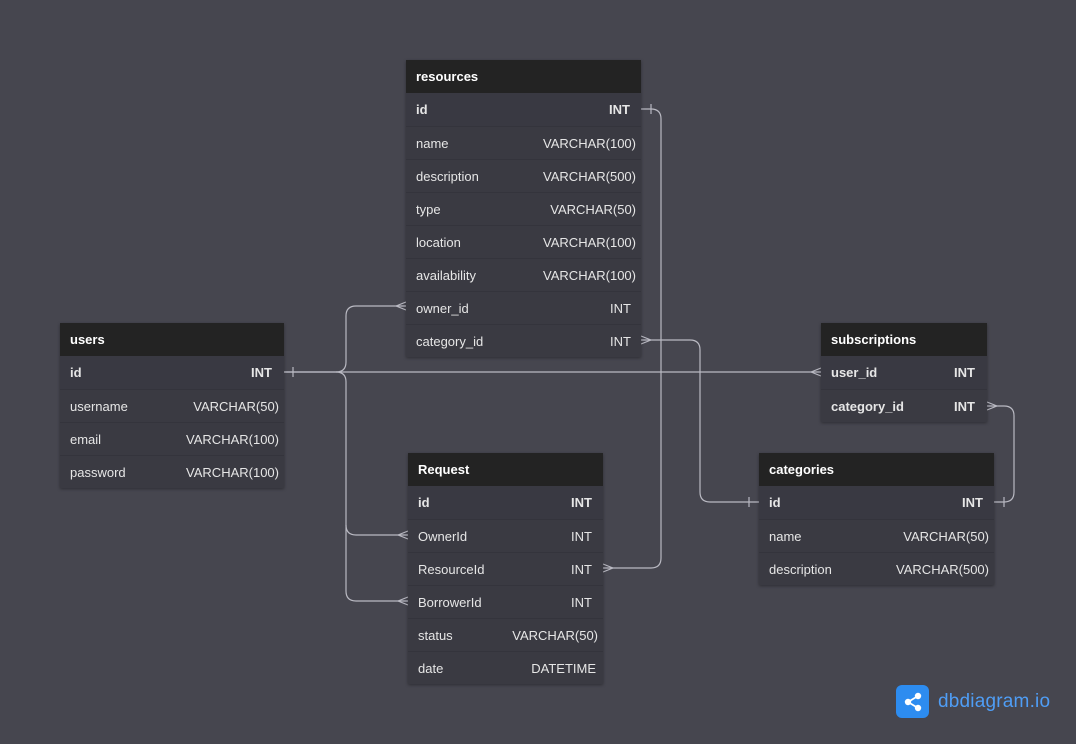 The width and height of the screenshot is (1076, 744). What do you see at coordinates (371, 453) in the screenshot?
I see `relationship-users-request-owner` at bounding box center [371, 453].